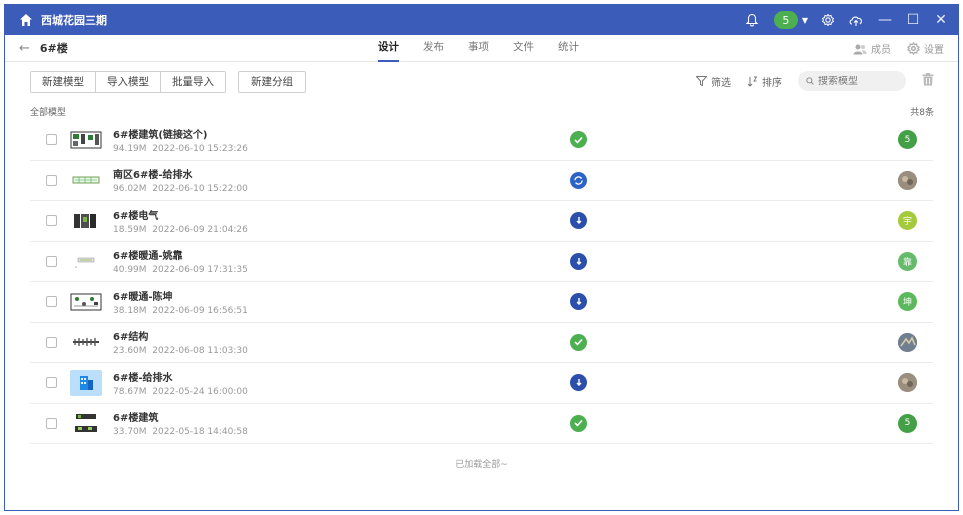 The width and height of the screenshot is (963, 515). What do you see at coordinates (934, 50) in the screenshot?
I see `settings-label: 设置` at bounding box center [934, 50].